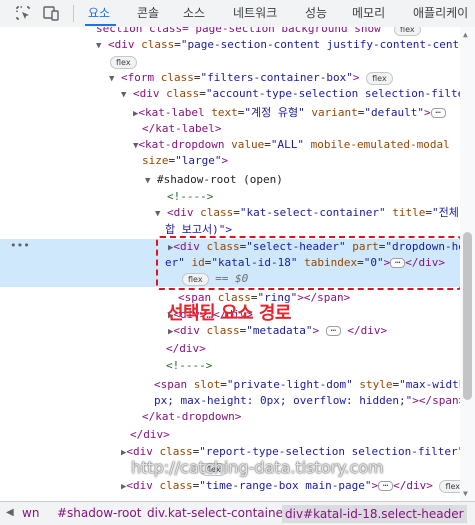 The height and width of the screenshot is (525, 475). Describe the element at coordinates (138, 77) in the screenshot. I see `tag-name: <form` at that location.